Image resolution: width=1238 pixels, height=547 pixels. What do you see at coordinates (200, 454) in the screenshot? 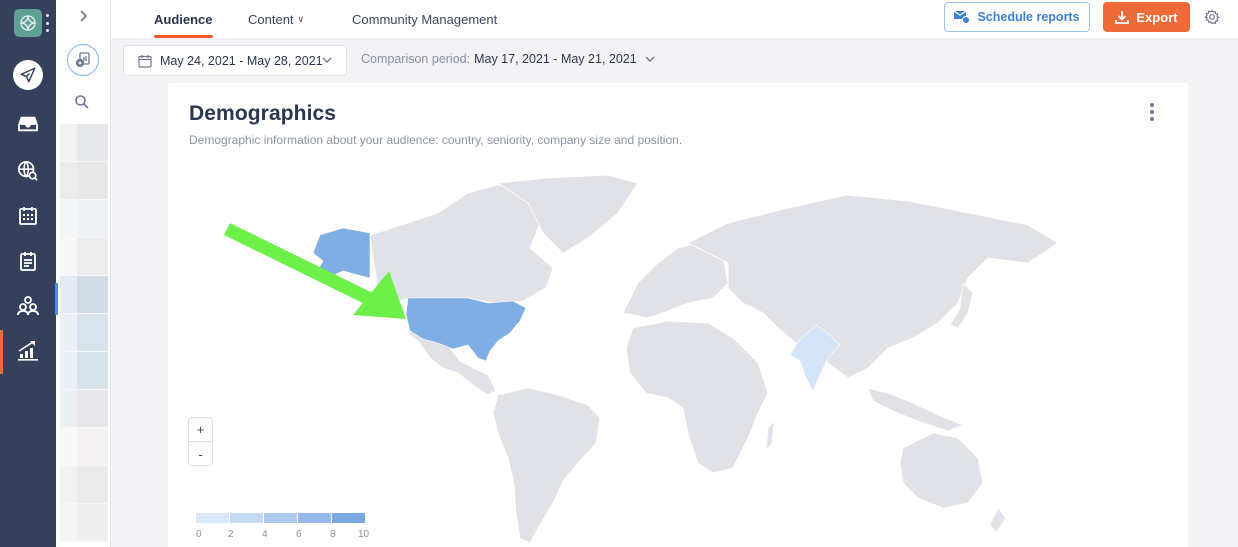
I see `zoom-out-button: -` at bounding box center [200, 454].